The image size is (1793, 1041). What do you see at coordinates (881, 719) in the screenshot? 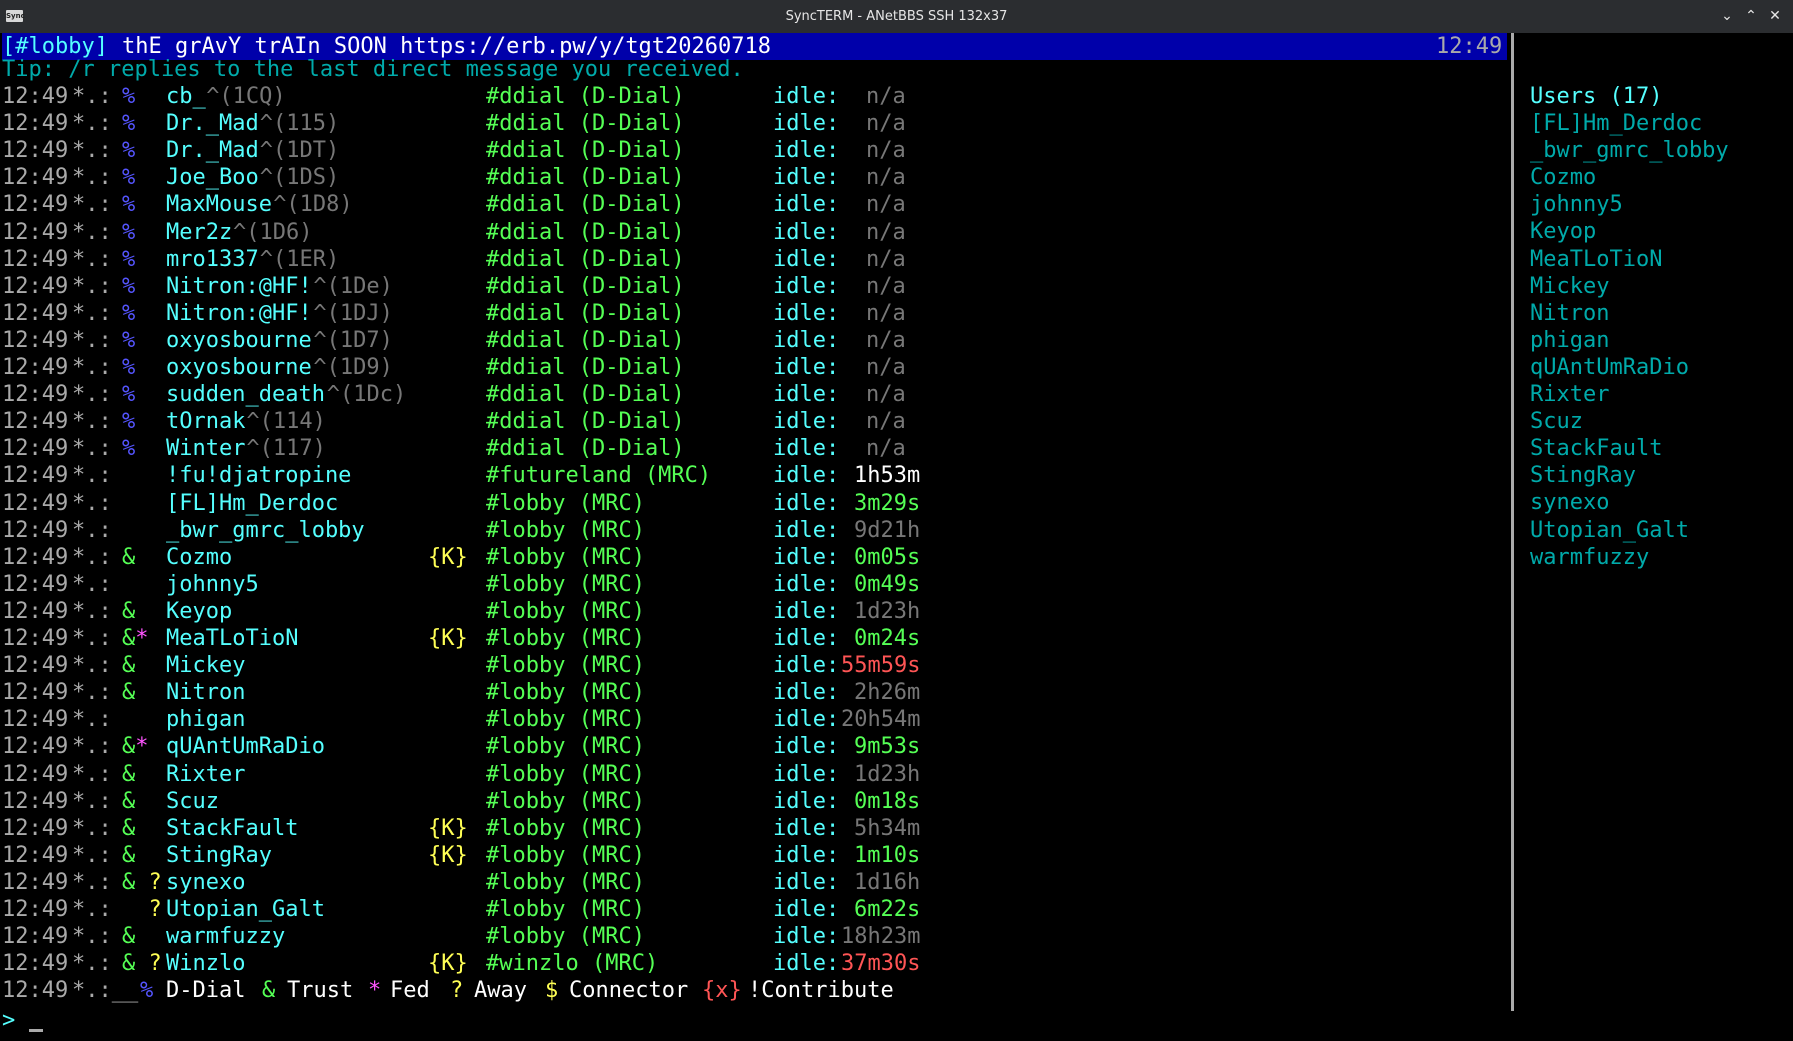
I see `row-idle-value: 20h54m` at bounding box center [881, 719].